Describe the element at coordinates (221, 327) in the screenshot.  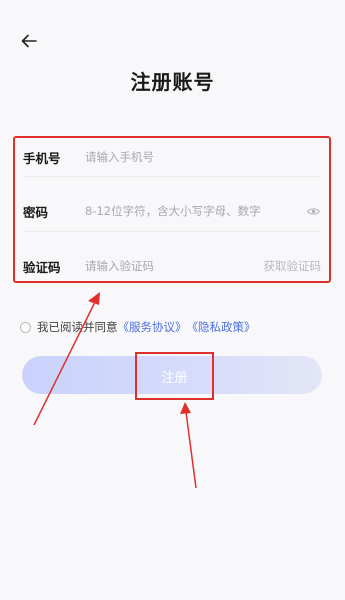
I see `privacy-policy-link: 《隐私政策》` at that location.